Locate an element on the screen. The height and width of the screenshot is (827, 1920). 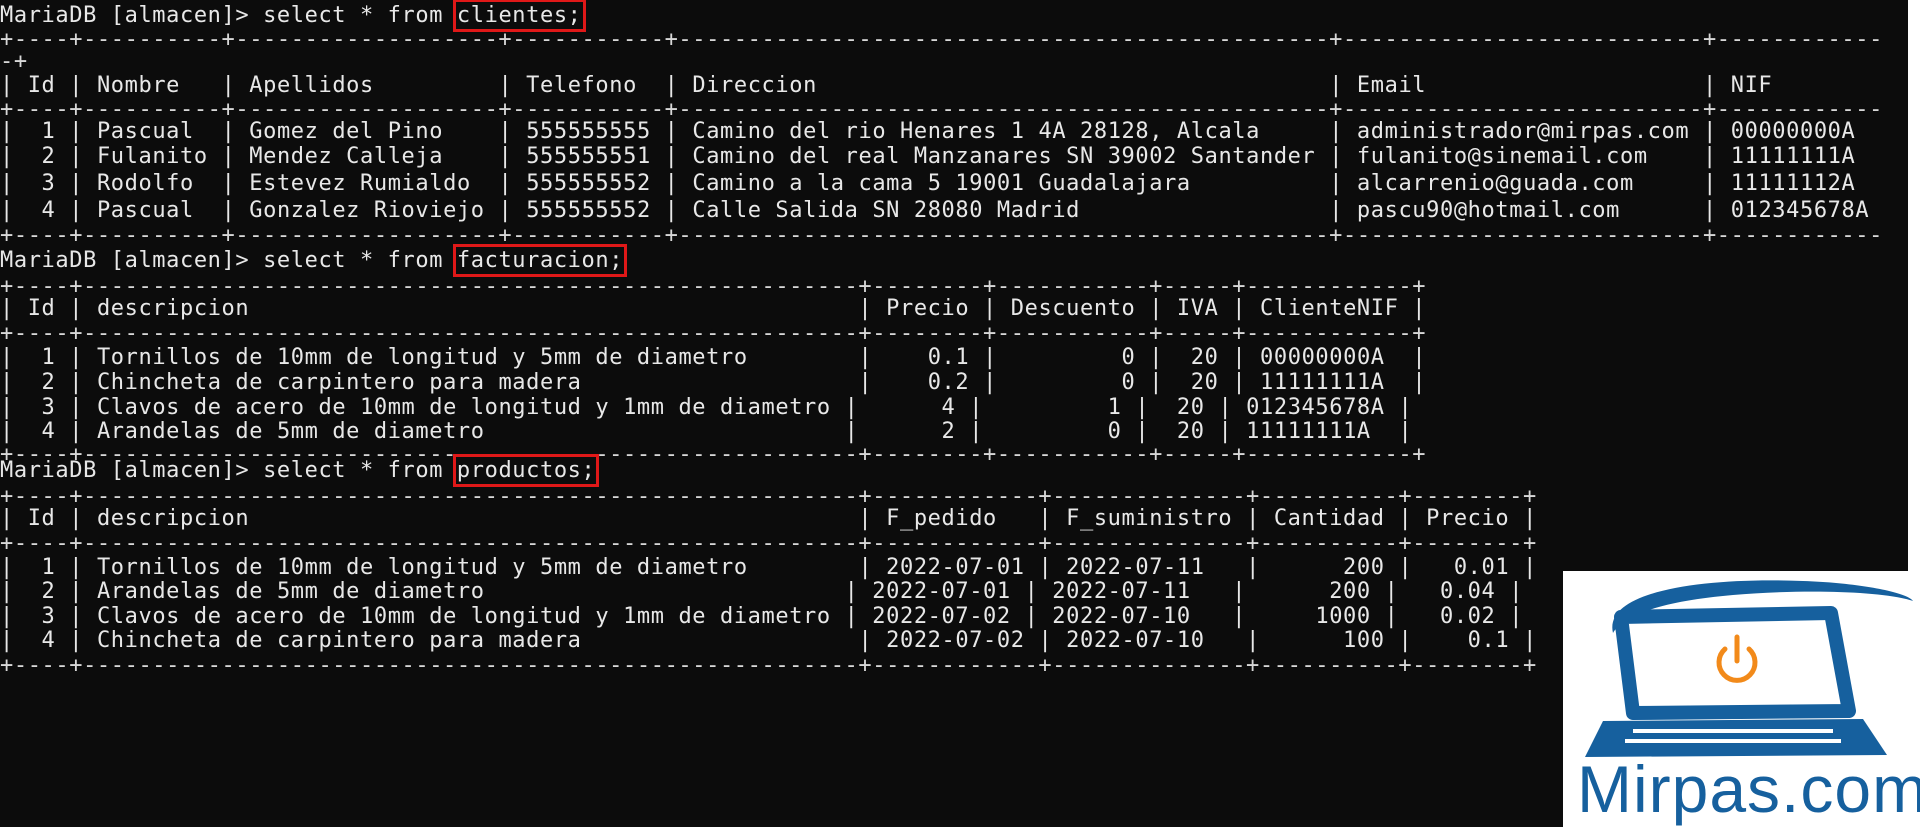
column-header: Apellidos is located at coordinates (311, 85).